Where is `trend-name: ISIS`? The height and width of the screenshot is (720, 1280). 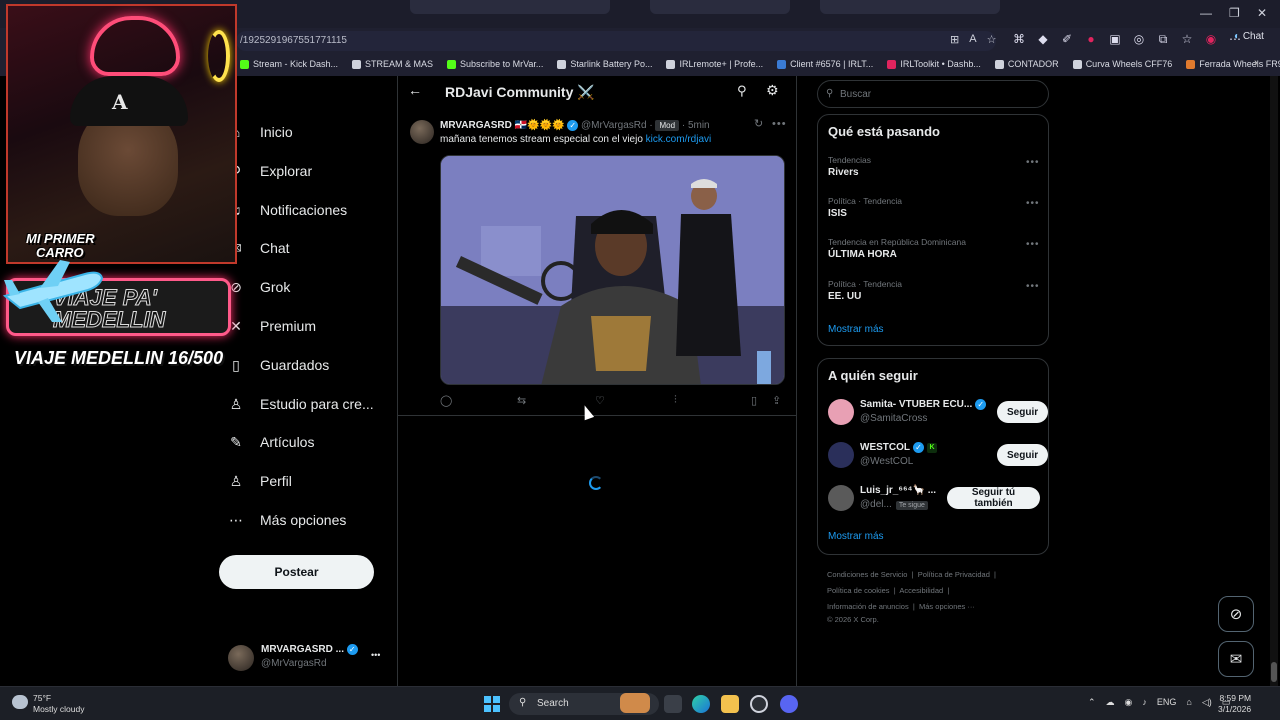
trend-name: ISIS is located at coordinates (837, 213).